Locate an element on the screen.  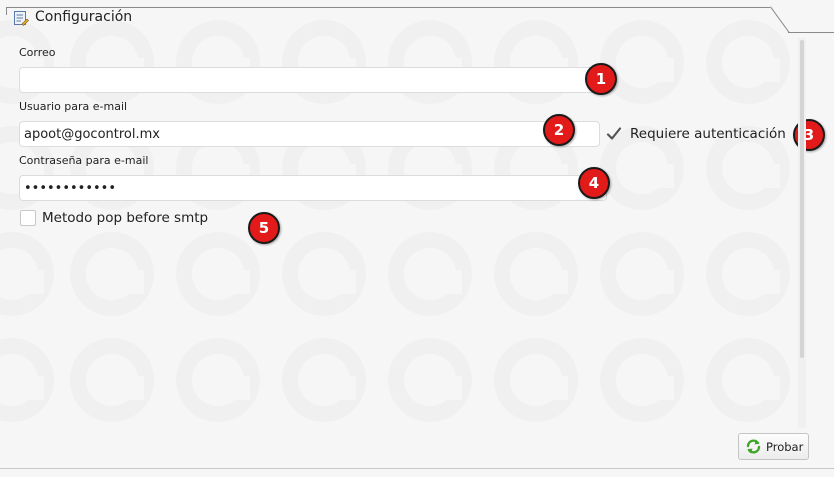
callout-badge-5: 5 is located at coordinates (264, 228).